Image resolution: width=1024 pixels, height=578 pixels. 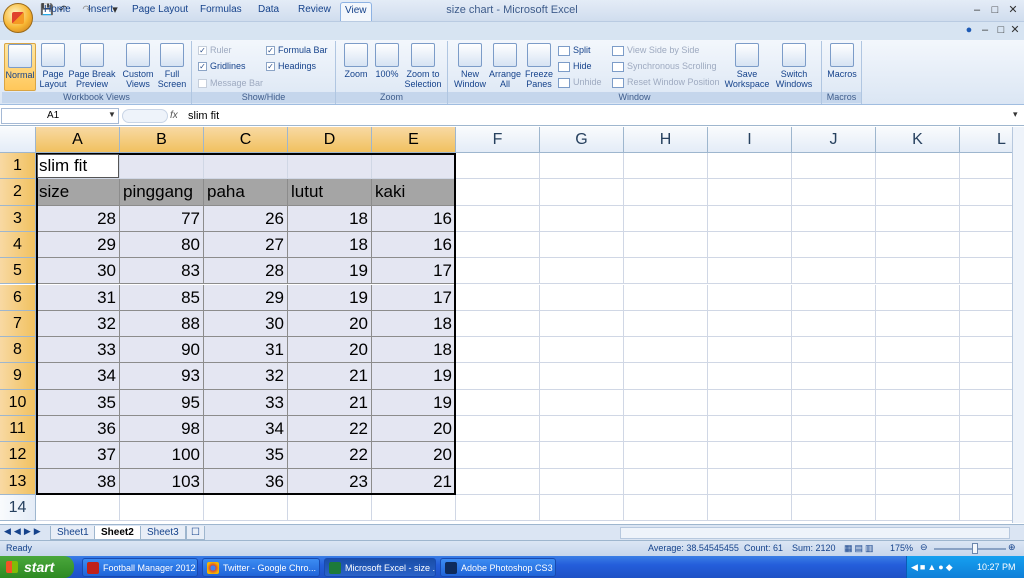 I want to click on zoom-100-button: 100%, so click(x=387, y=67).